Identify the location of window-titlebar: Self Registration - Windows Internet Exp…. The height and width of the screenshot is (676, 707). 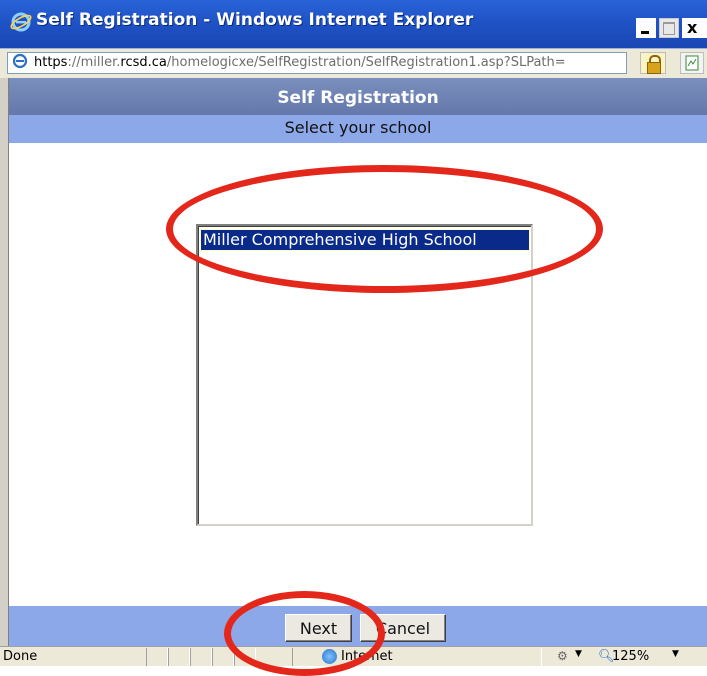
(353, 24).